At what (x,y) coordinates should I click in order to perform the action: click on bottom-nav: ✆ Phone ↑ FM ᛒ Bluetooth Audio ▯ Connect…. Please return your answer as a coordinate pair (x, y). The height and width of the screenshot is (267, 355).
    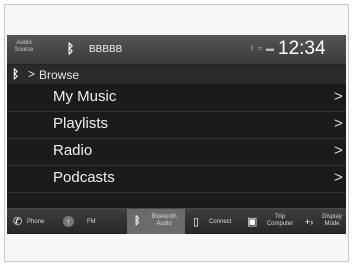
    Looking at the image, I should click on (176, 221).